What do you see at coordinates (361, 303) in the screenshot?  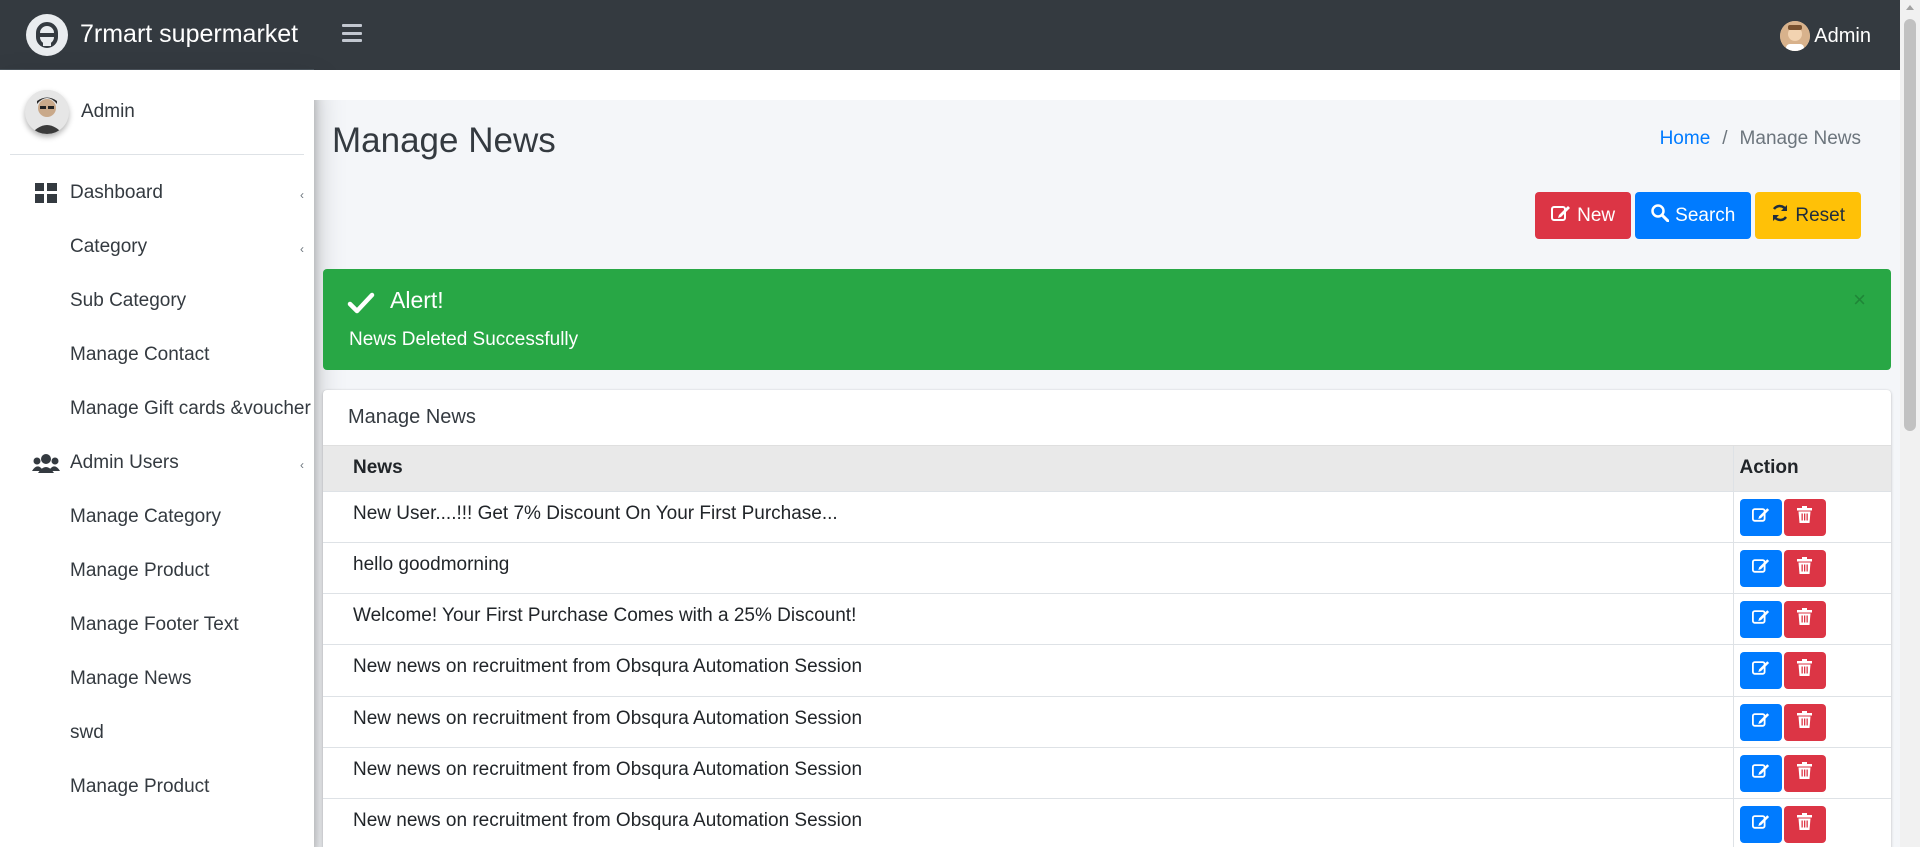 I see `check-icon` at bounding box center [361, 303].